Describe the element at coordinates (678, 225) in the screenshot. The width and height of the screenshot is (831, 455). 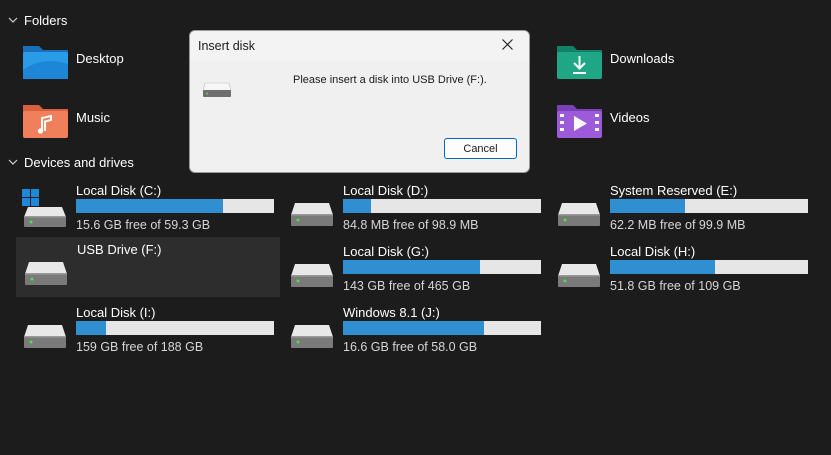
I see `drive-free-space: 62.2 MB free of 99.9 MB` at that location.